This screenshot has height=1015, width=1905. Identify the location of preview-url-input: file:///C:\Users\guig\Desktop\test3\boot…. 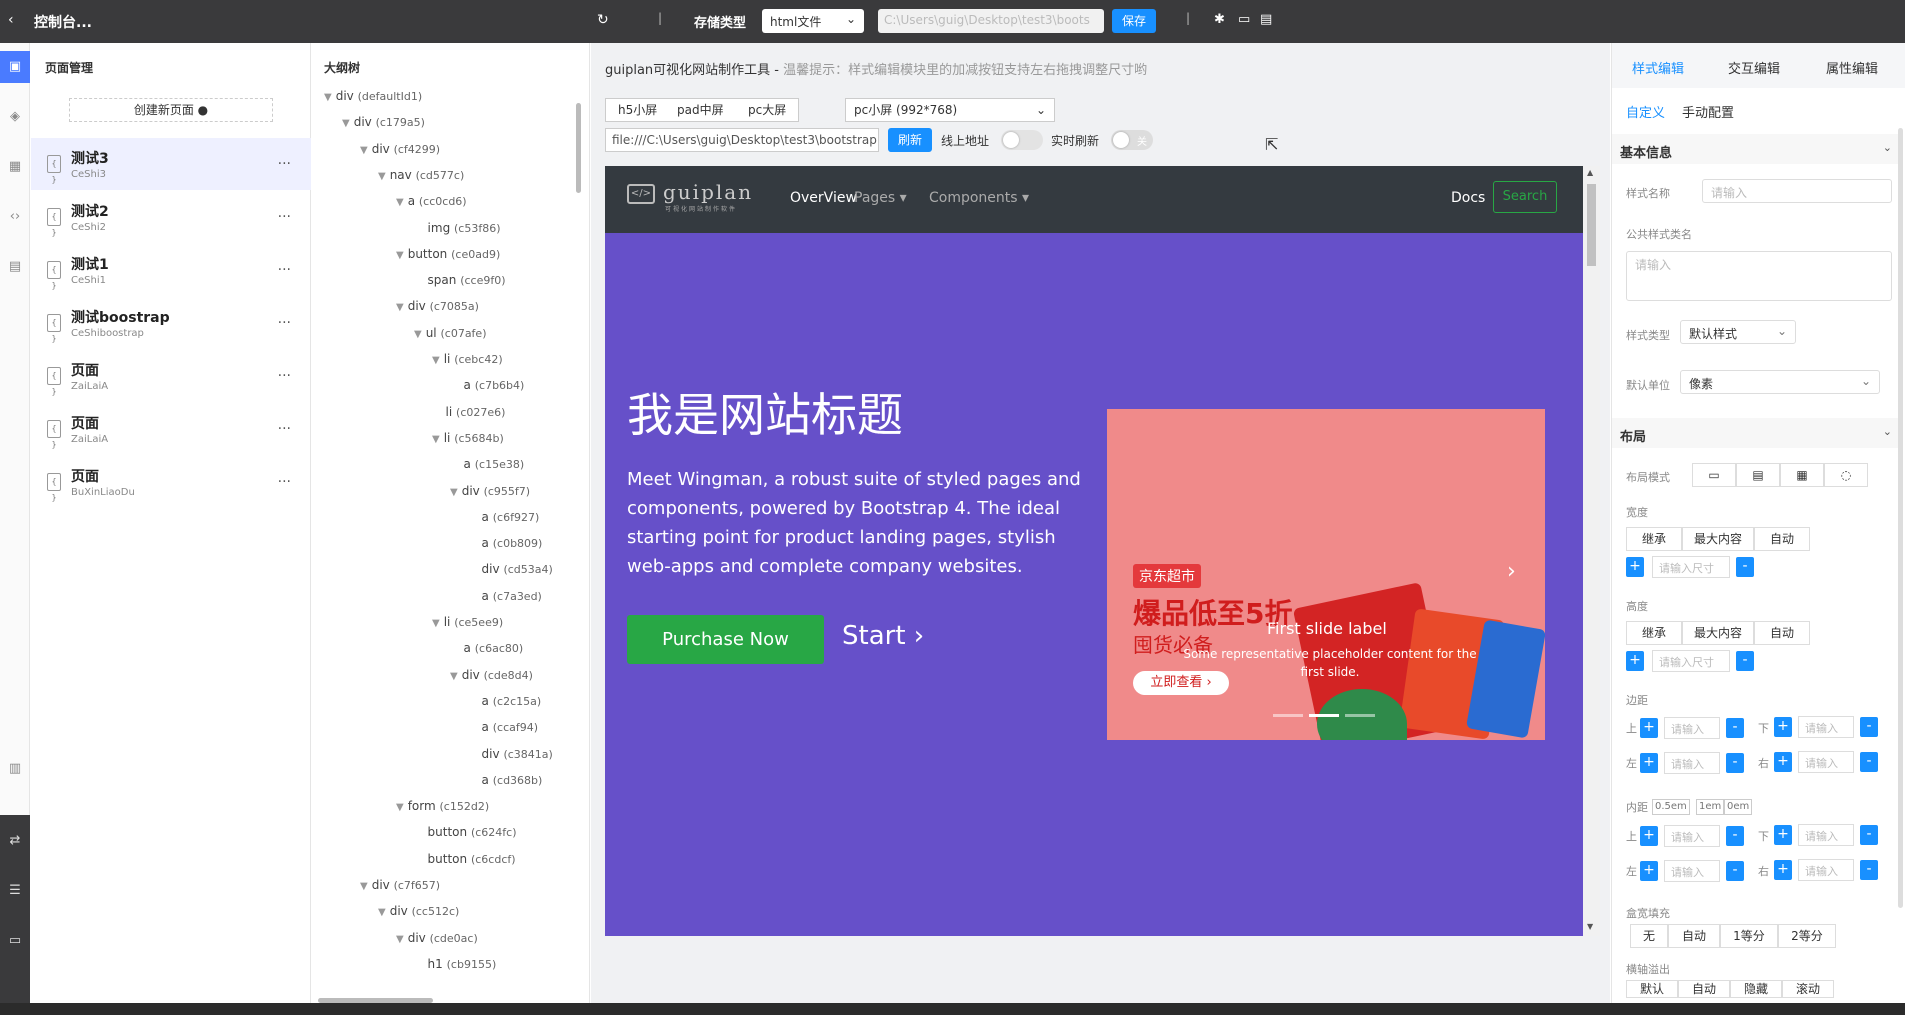
(742, 140).